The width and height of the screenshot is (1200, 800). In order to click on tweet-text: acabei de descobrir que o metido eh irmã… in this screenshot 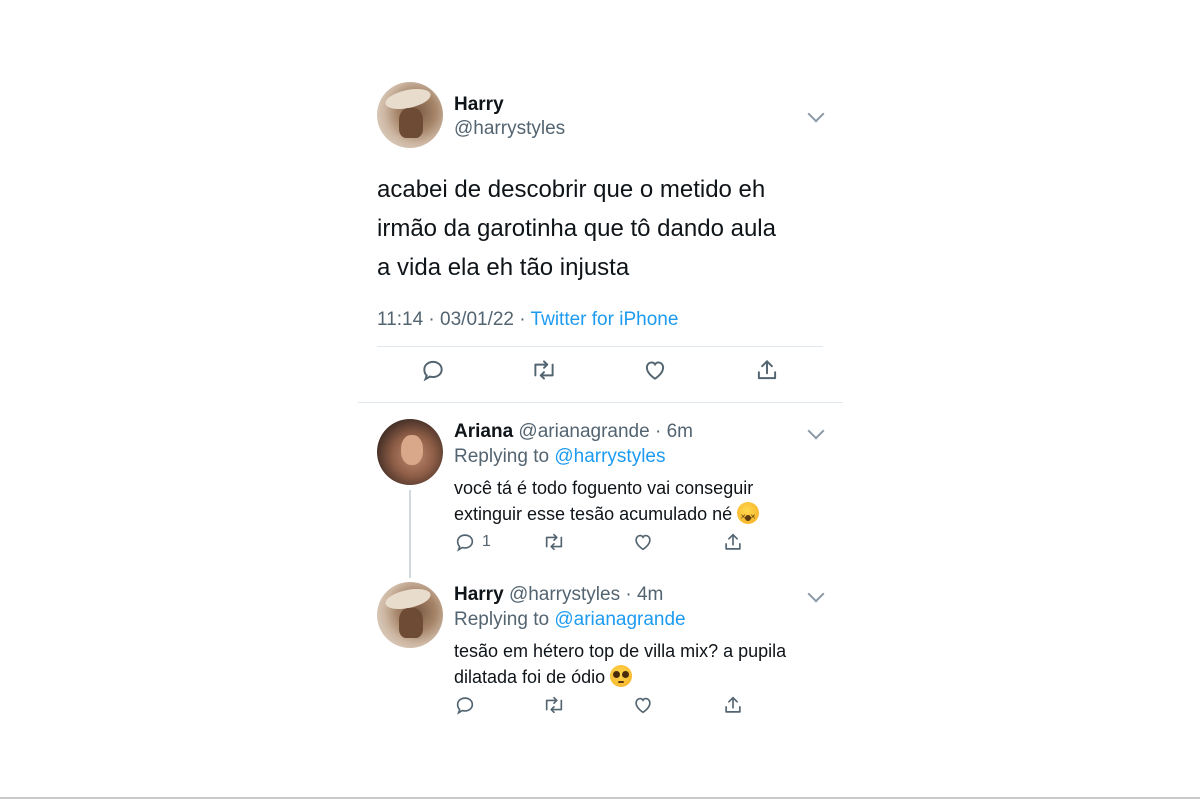, I will do `click(600, 228)`.